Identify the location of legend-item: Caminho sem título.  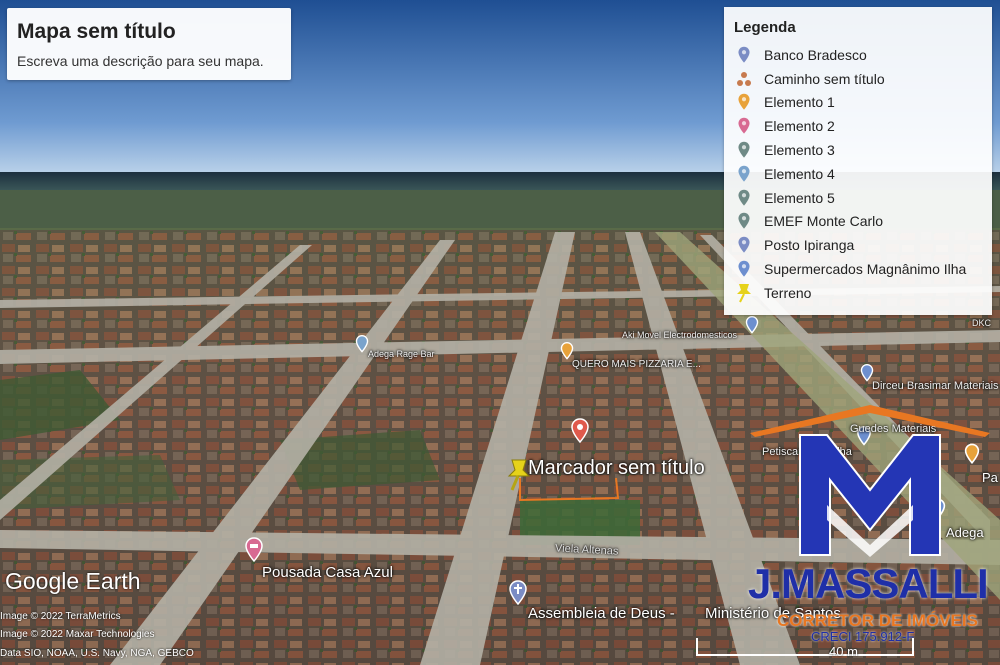
(850, 79).